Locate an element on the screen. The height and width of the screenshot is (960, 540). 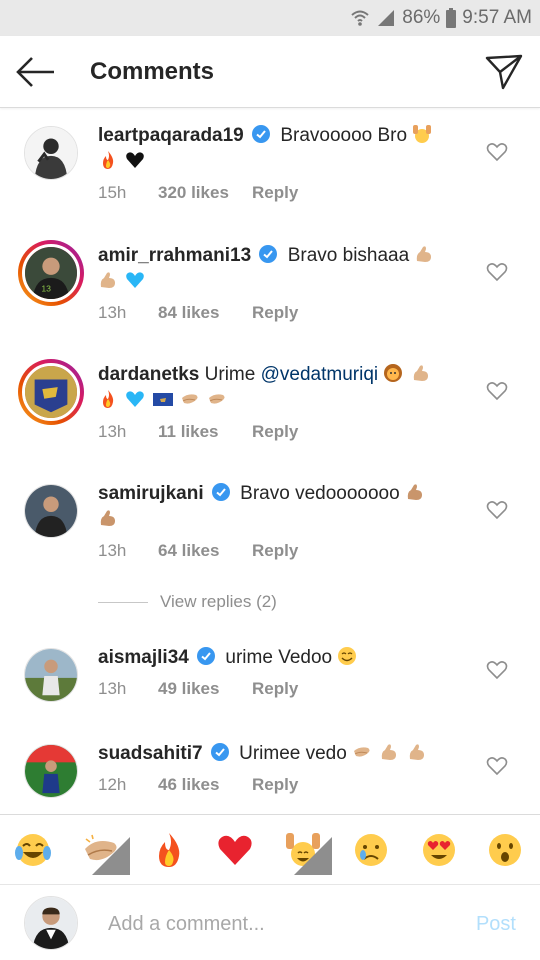
red-heart-icon is located at coordinates (235, 850).